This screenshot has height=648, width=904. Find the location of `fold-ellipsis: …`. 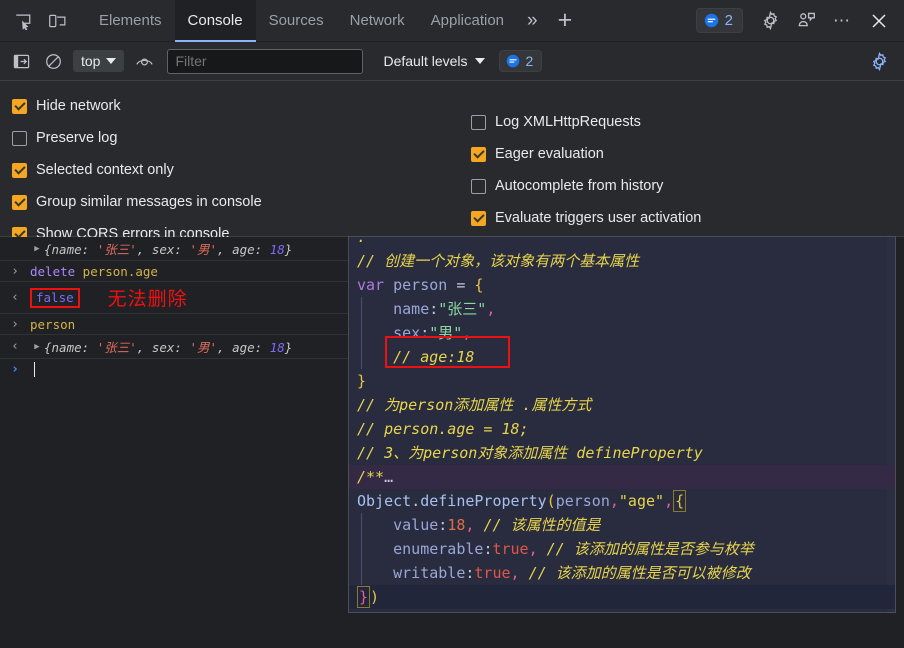

fold-ellipsis: … is located at coordinates (388, 477).